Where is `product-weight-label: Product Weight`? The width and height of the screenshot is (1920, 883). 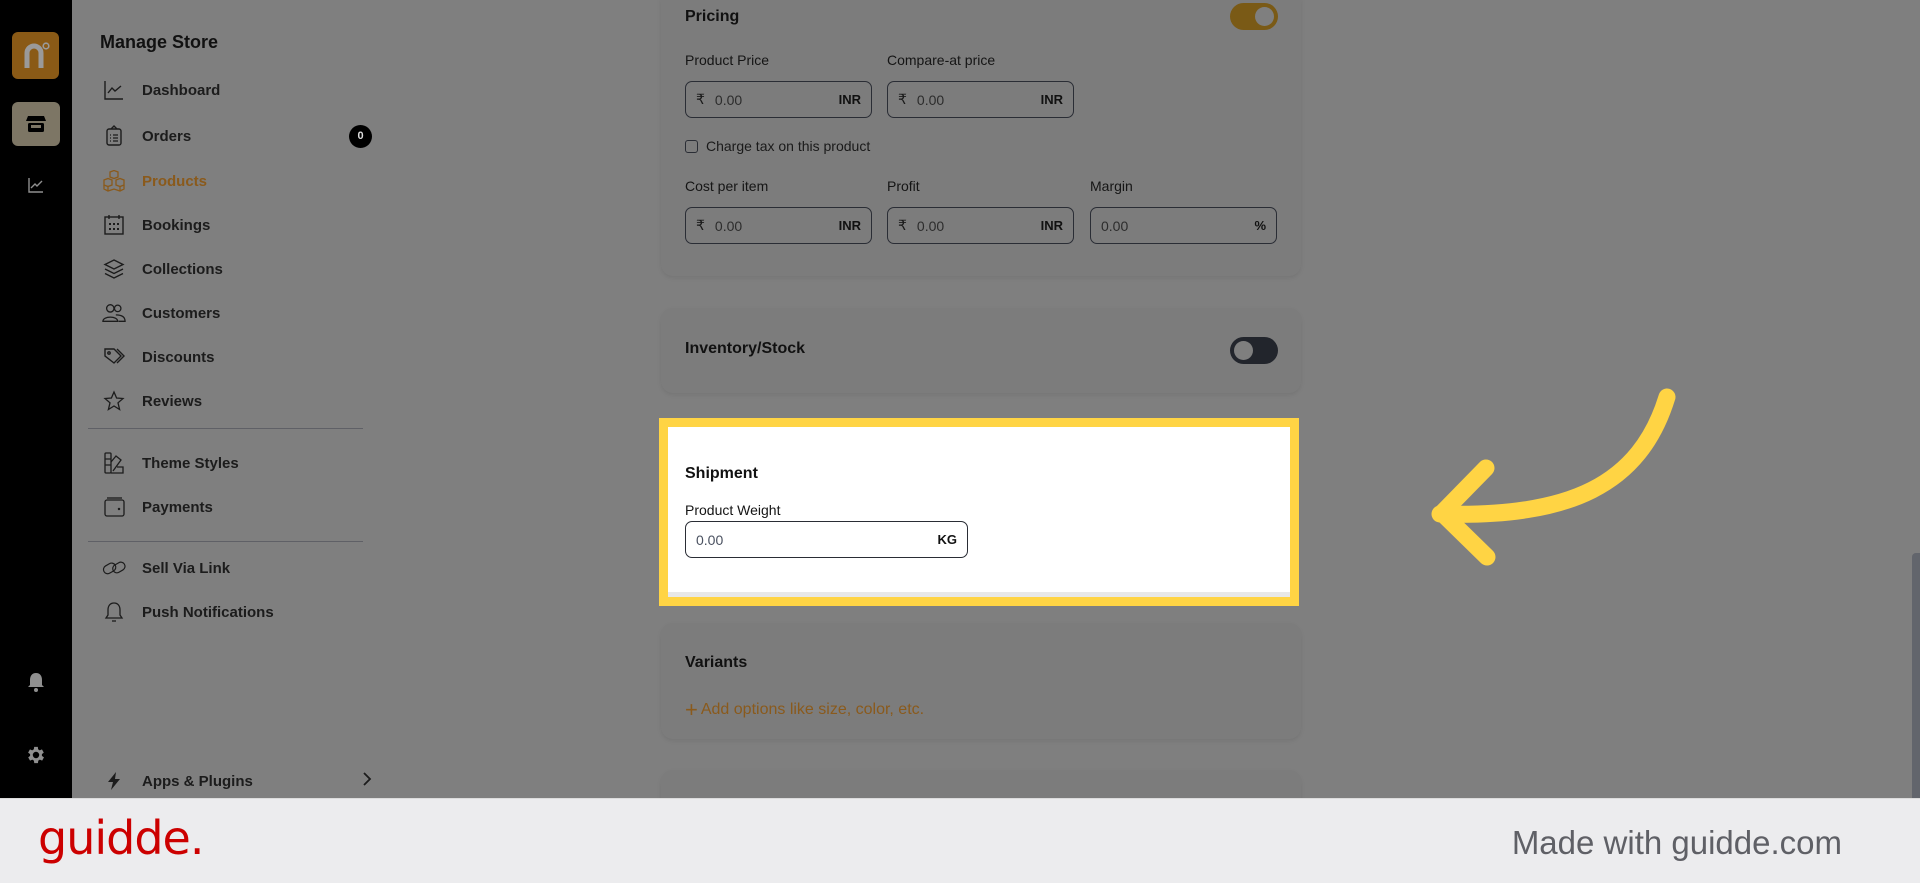 product-weight-label: Product Weight is located at coordinates (733, 510).